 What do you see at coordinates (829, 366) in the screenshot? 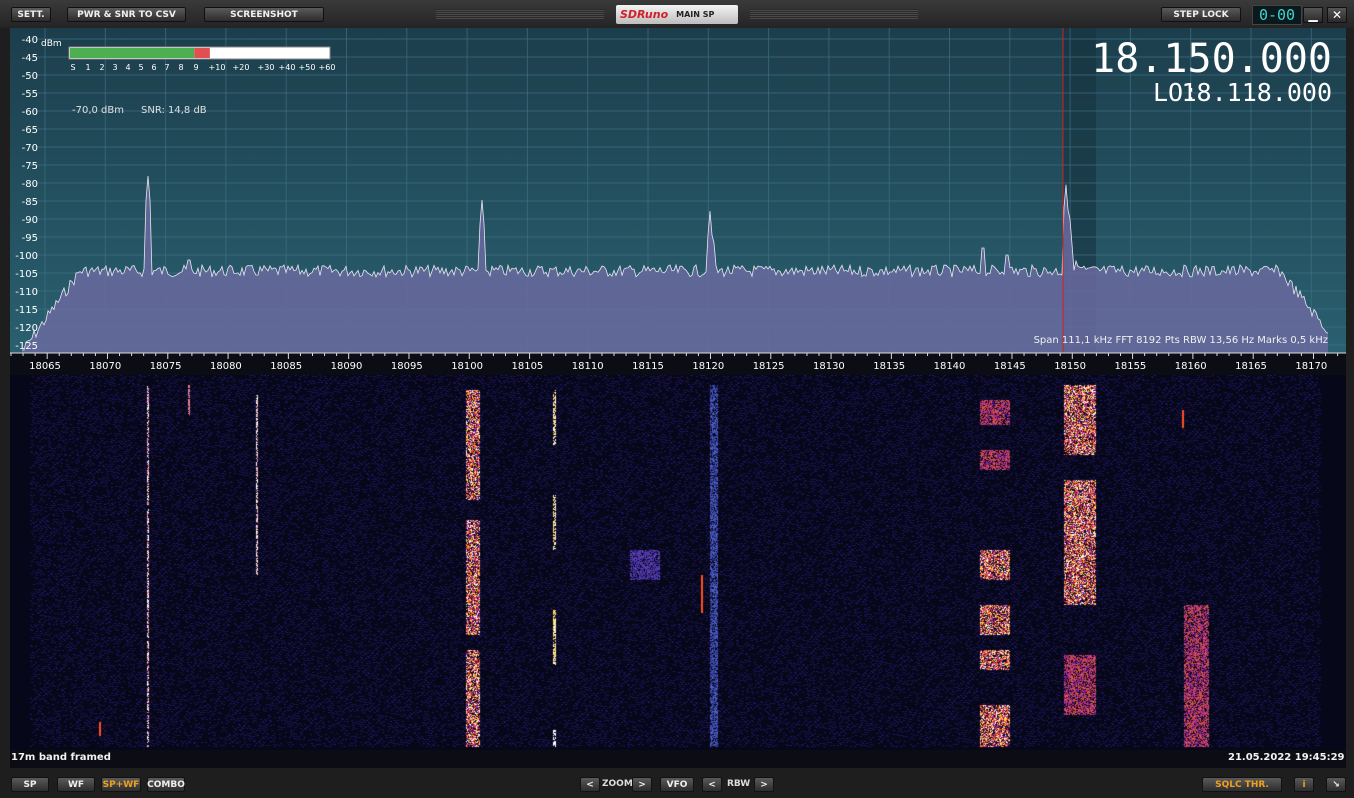
I see `x-tick-label: 18130` at bounding box center [829, 366].